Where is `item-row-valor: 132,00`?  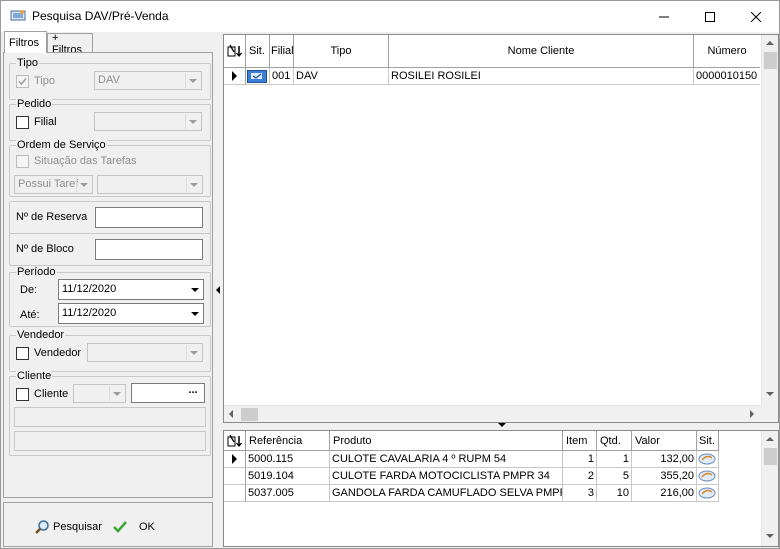
item-row-valor: 132,00 is located at coordinates (664, 459).